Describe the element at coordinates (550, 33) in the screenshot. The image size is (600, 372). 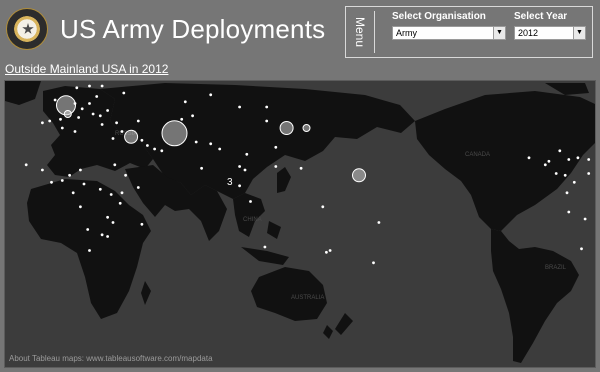
I see `year-select: 2012 ▼` at that location.